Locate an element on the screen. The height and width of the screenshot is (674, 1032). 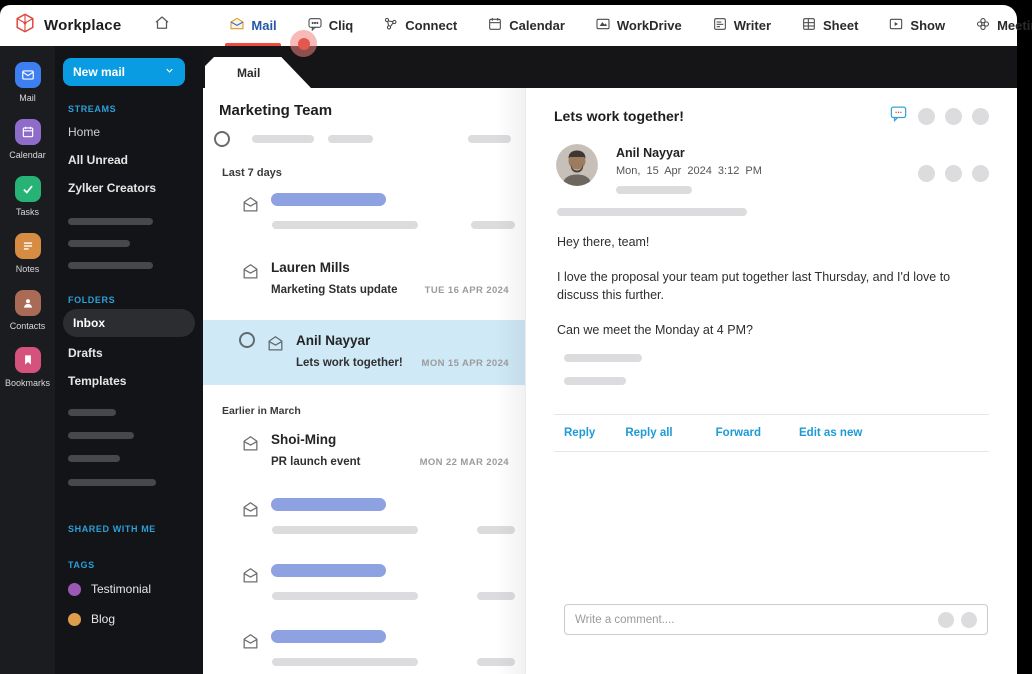
rail-item-bookmarks: Bookmarks is located at coordinates (27, 367).